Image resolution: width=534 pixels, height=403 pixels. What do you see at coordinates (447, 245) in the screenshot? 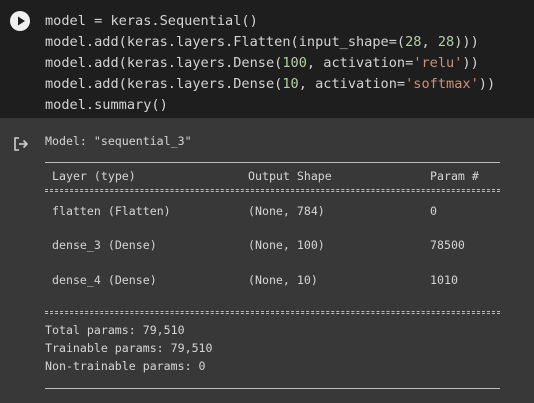
I see `row-params: 78500` at bounding box center [447, 245].